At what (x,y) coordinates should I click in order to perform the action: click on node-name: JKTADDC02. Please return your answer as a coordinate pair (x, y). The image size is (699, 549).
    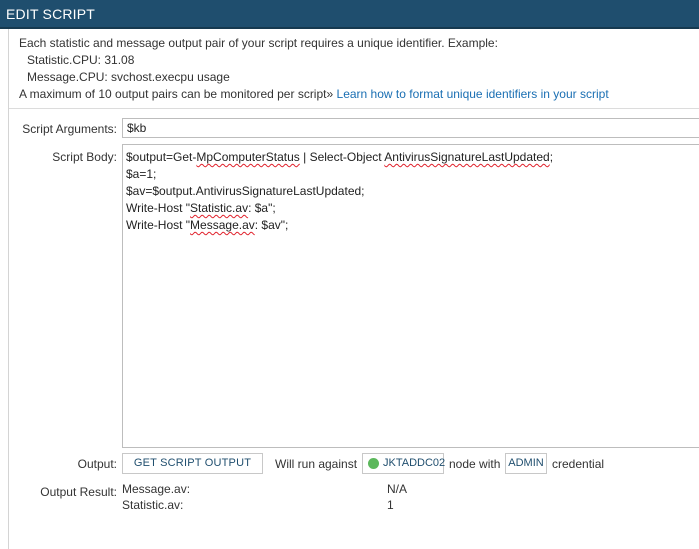
    Looking at the image, I should click on (414, 463).